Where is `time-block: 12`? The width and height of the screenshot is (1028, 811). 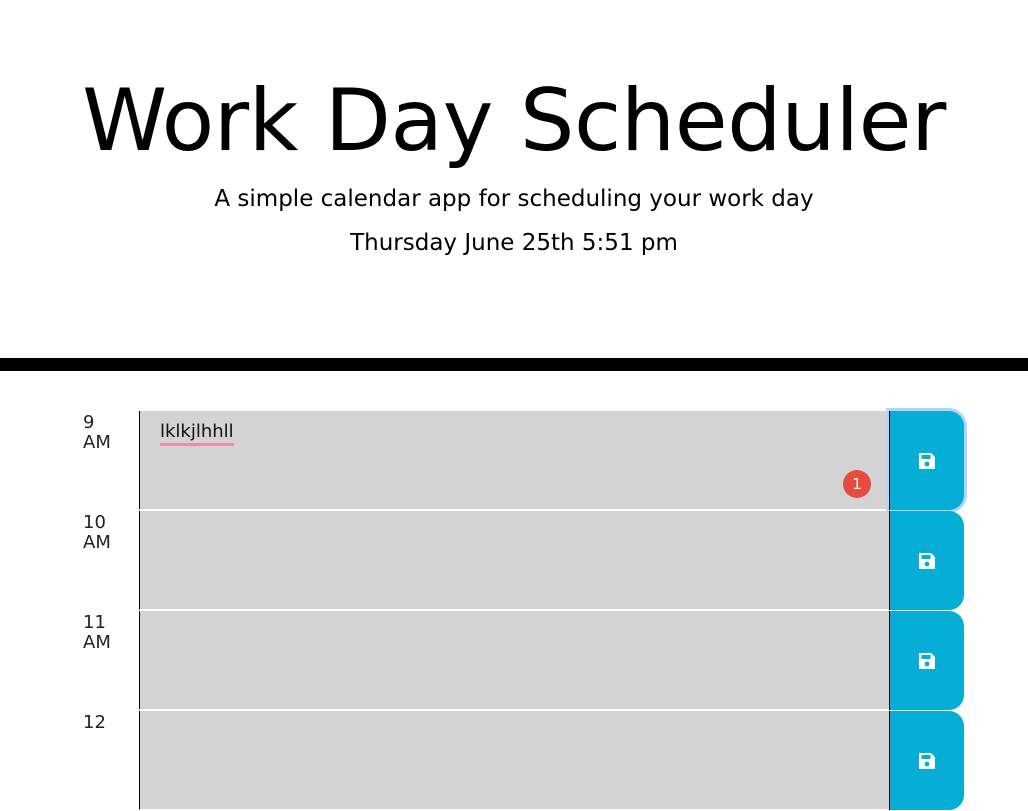
time-block: 12 is located at coordinates (514, 761).